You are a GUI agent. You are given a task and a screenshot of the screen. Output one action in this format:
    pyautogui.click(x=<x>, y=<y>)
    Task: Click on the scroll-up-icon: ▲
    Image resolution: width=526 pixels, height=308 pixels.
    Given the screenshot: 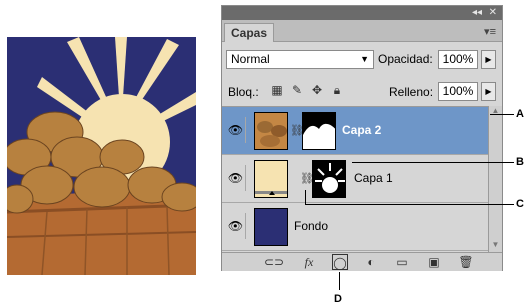 What is the action you would take?
    pyautogui.click(x=495, y=112)
    